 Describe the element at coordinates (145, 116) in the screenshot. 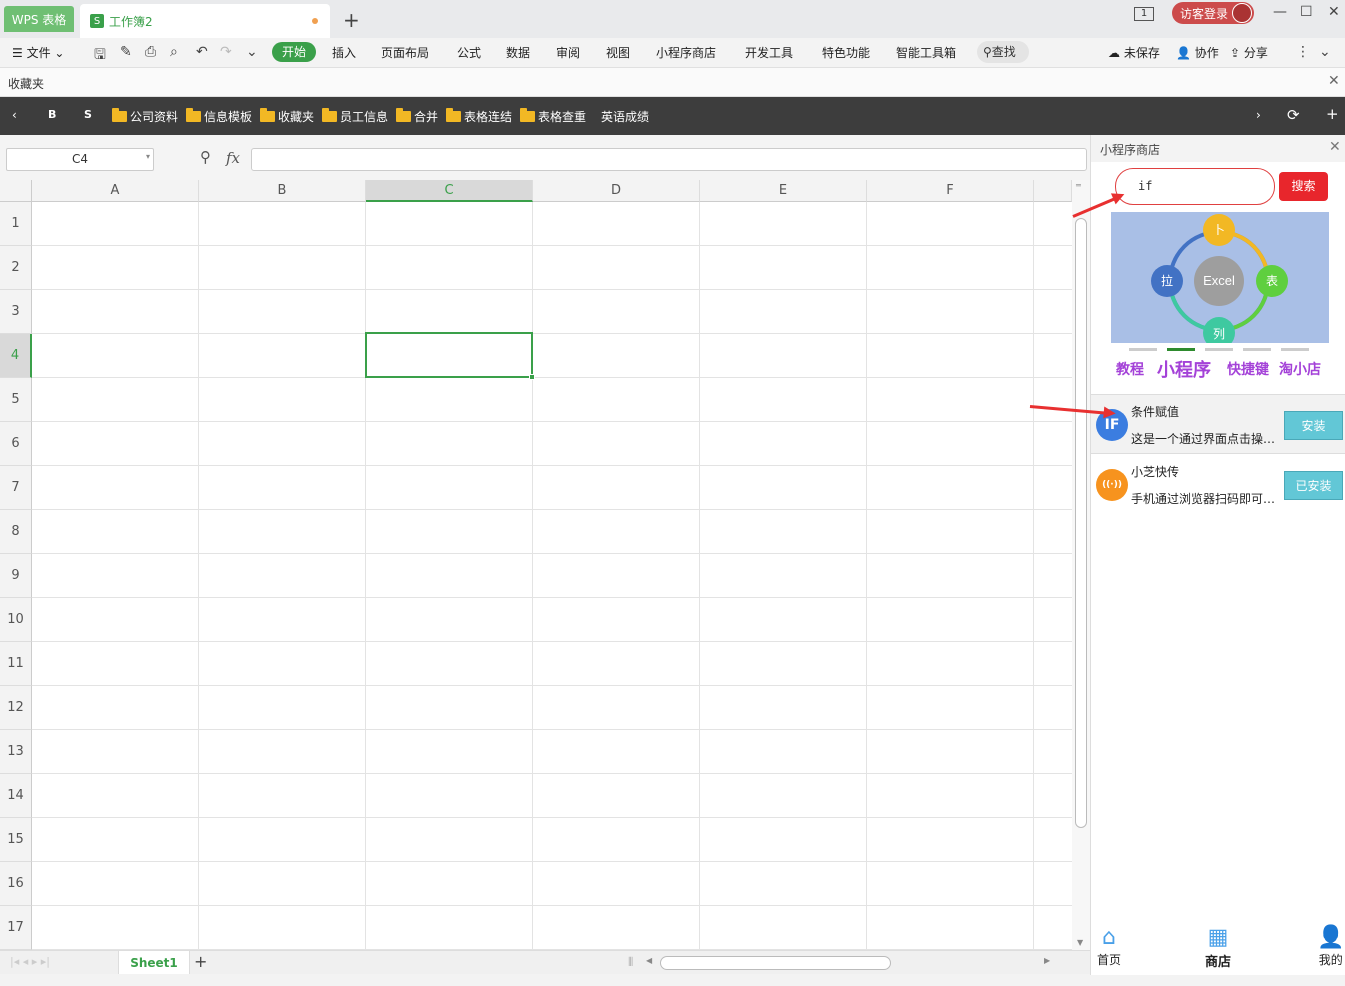

I see `bookmark-company-docs: 公司资料` at that location.